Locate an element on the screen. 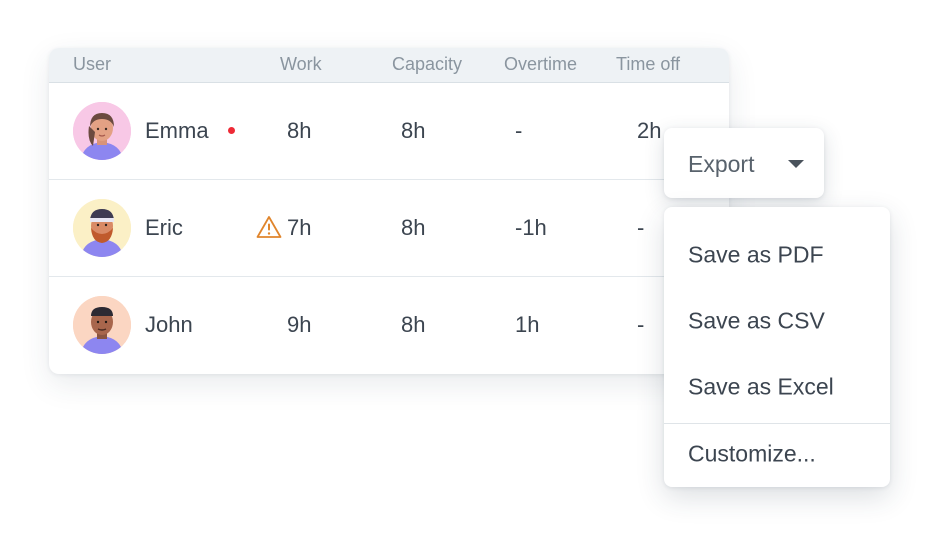  table-header: User Work Capacity Overtime Time off is located at coordinates (389, 65).